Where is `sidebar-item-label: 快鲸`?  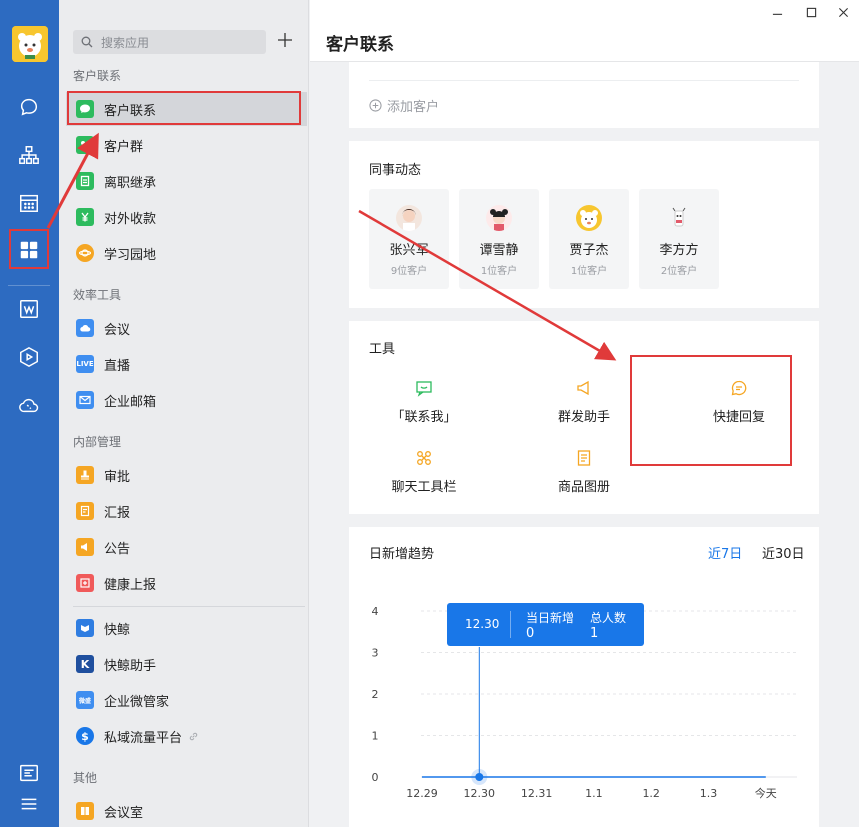
sidebar-item-label: 快鲸 is located at coordinates (117, 630).